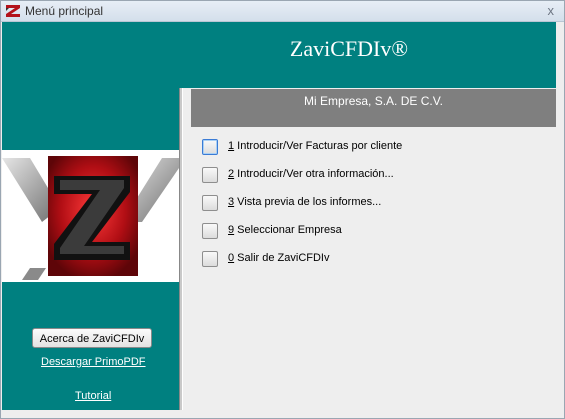 The height and width of the screenshot is (419, 565). I want to click on close-button: x, so click(551, 10).